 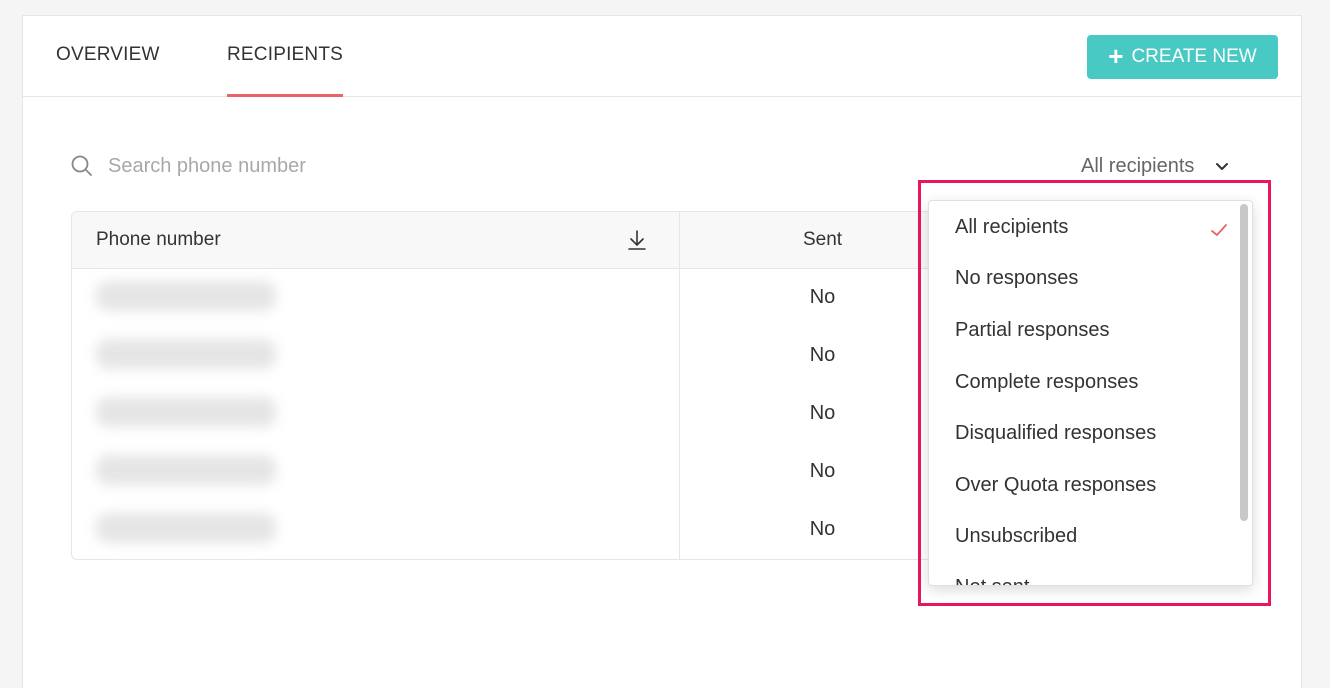 What do you see at coordinates (1222, 166) in the screenshot?
I see `chevron-down-icon` at bounding box center [1222, 166].